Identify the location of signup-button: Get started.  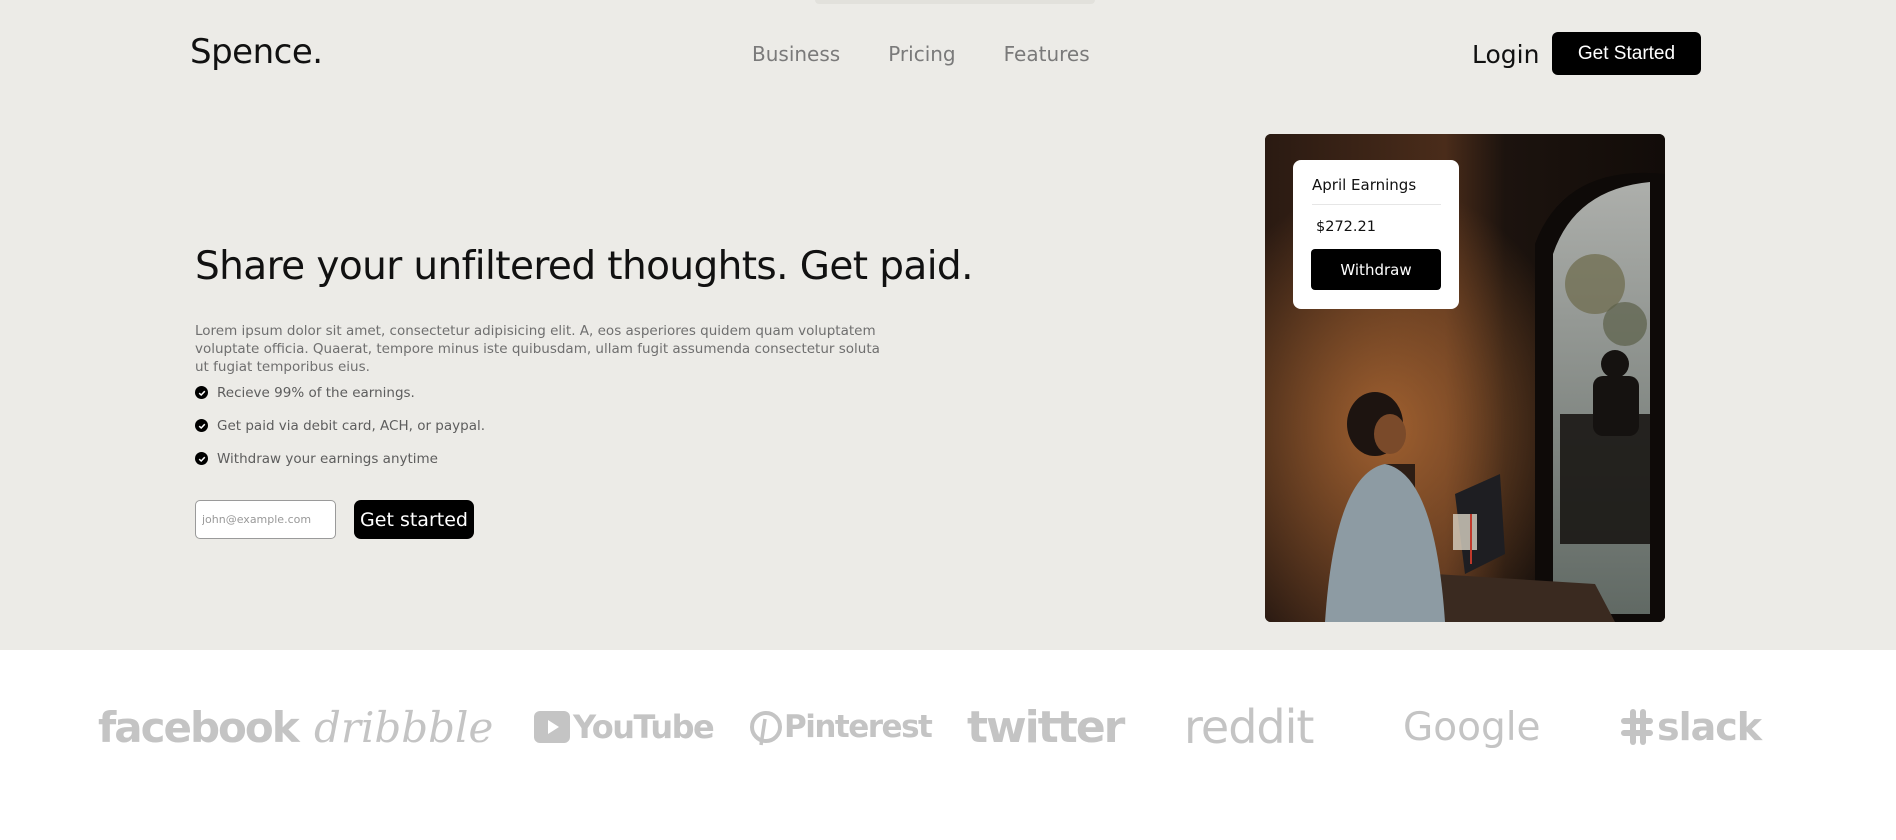
(414, 519).